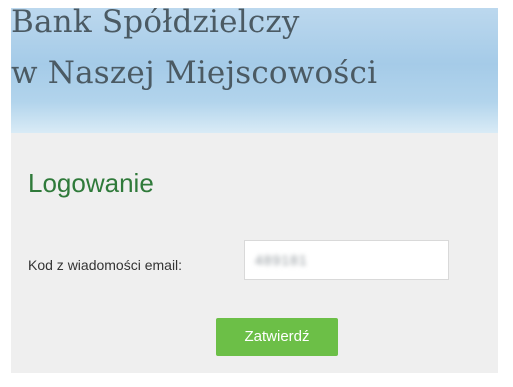  Describe the element at coordinates (281, 260) in the screenshot. I see `email-code-value: 489181` at that location.